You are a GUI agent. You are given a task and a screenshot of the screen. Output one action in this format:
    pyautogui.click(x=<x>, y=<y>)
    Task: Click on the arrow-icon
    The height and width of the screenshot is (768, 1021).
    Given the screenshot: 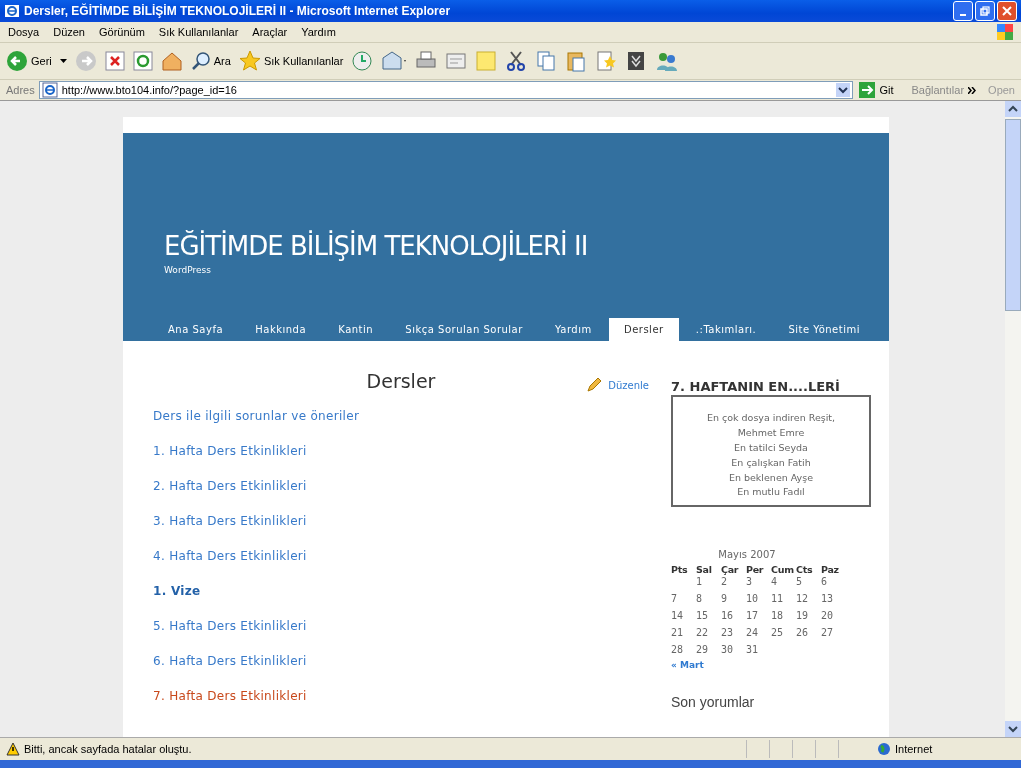 What is the action you would take?
    pyautogui.click(x=867, y=90)
    